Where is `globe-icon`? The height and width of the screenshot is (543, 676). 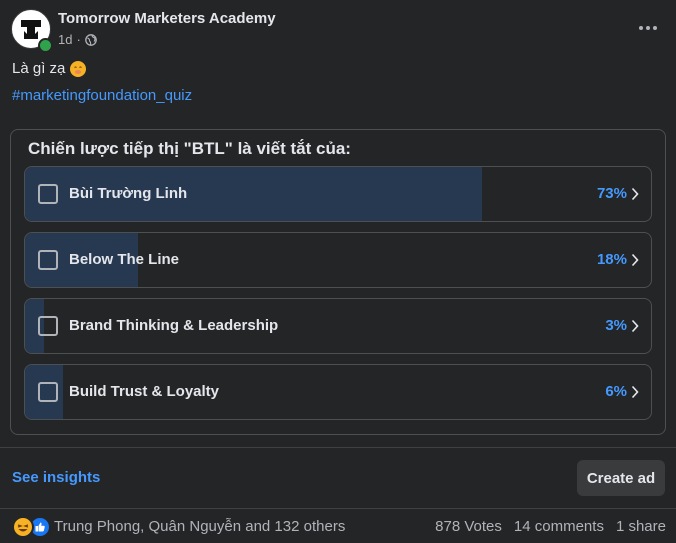
globe-icon is located at coordinates (90, 39).